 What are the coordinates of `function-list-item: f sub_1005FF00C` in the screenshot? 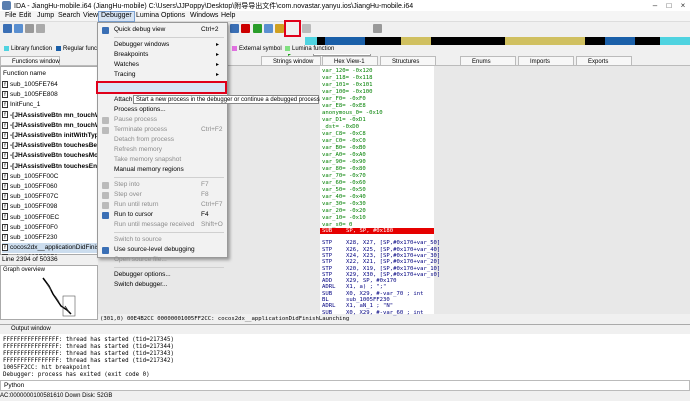 It's located at (50, 177).